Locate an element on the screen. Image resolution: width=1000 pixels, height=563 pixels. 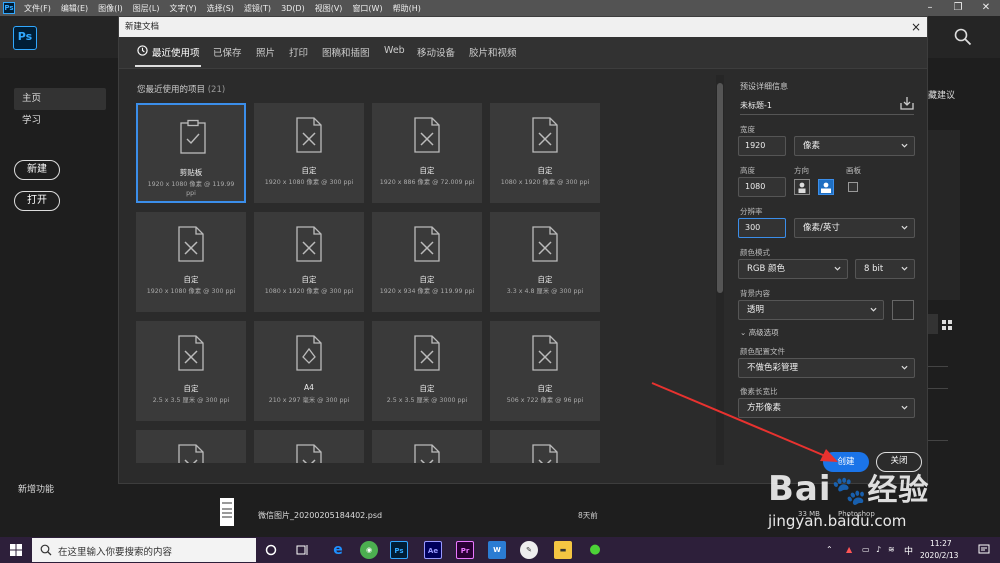
tray-icon: ▲ is located at coordinates (849, 549).